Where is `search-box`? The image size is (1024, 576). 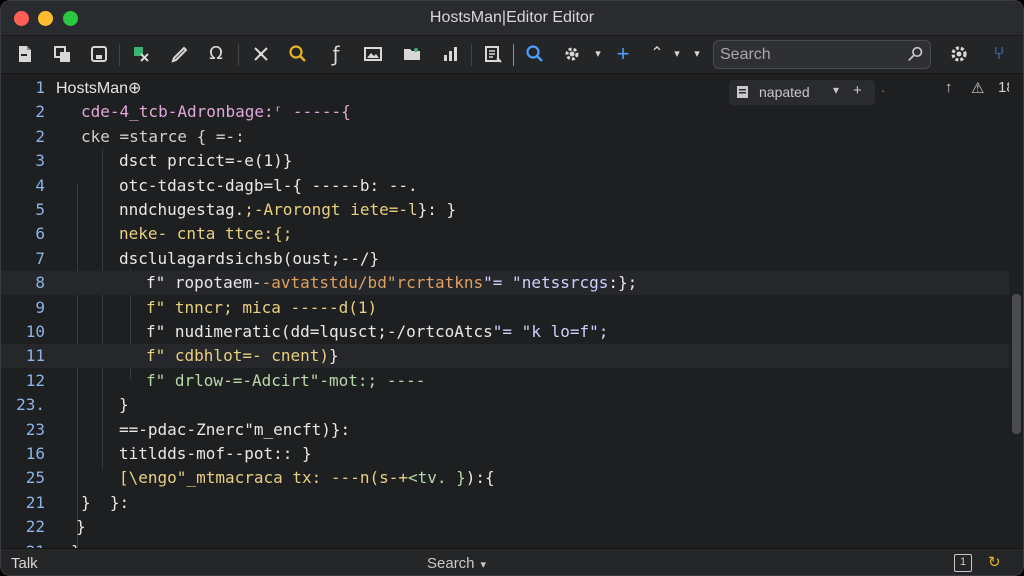
search-box is located at coordinates (822, 54).